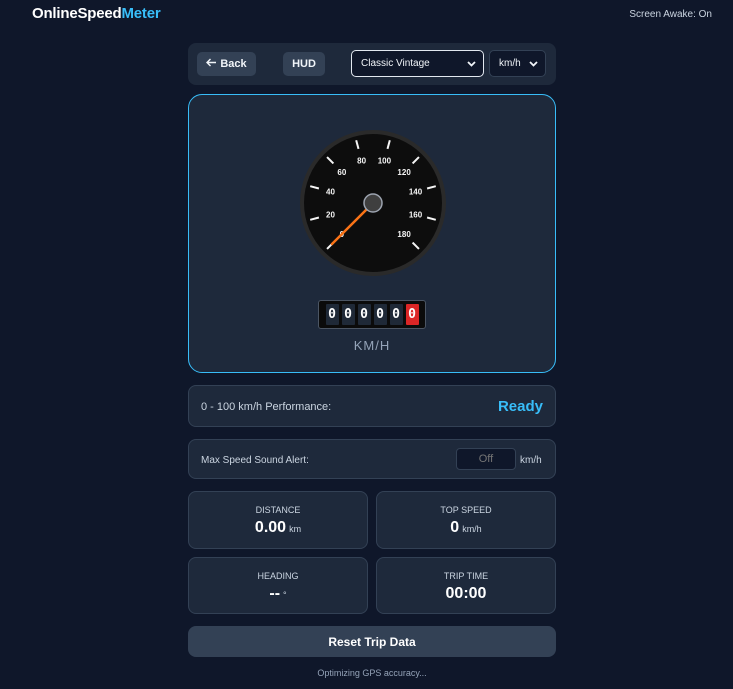 Image resolution: width=733 pixels, height=689 pixels. I want to click on distance-stat: Distance 0.00 km, so click(278, 520).